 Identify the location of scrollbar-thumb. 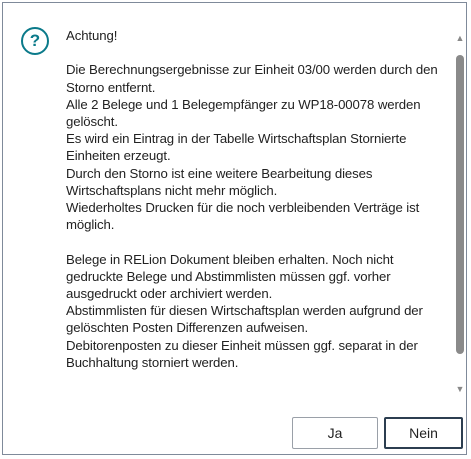
(460, 204).